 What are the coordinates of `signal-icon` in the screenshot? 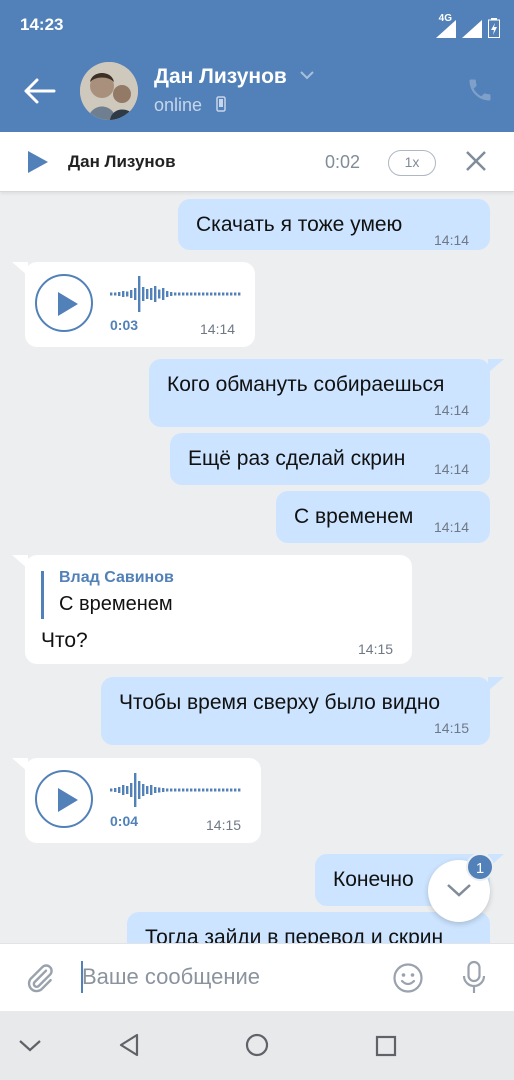 It's located at (446, 29).